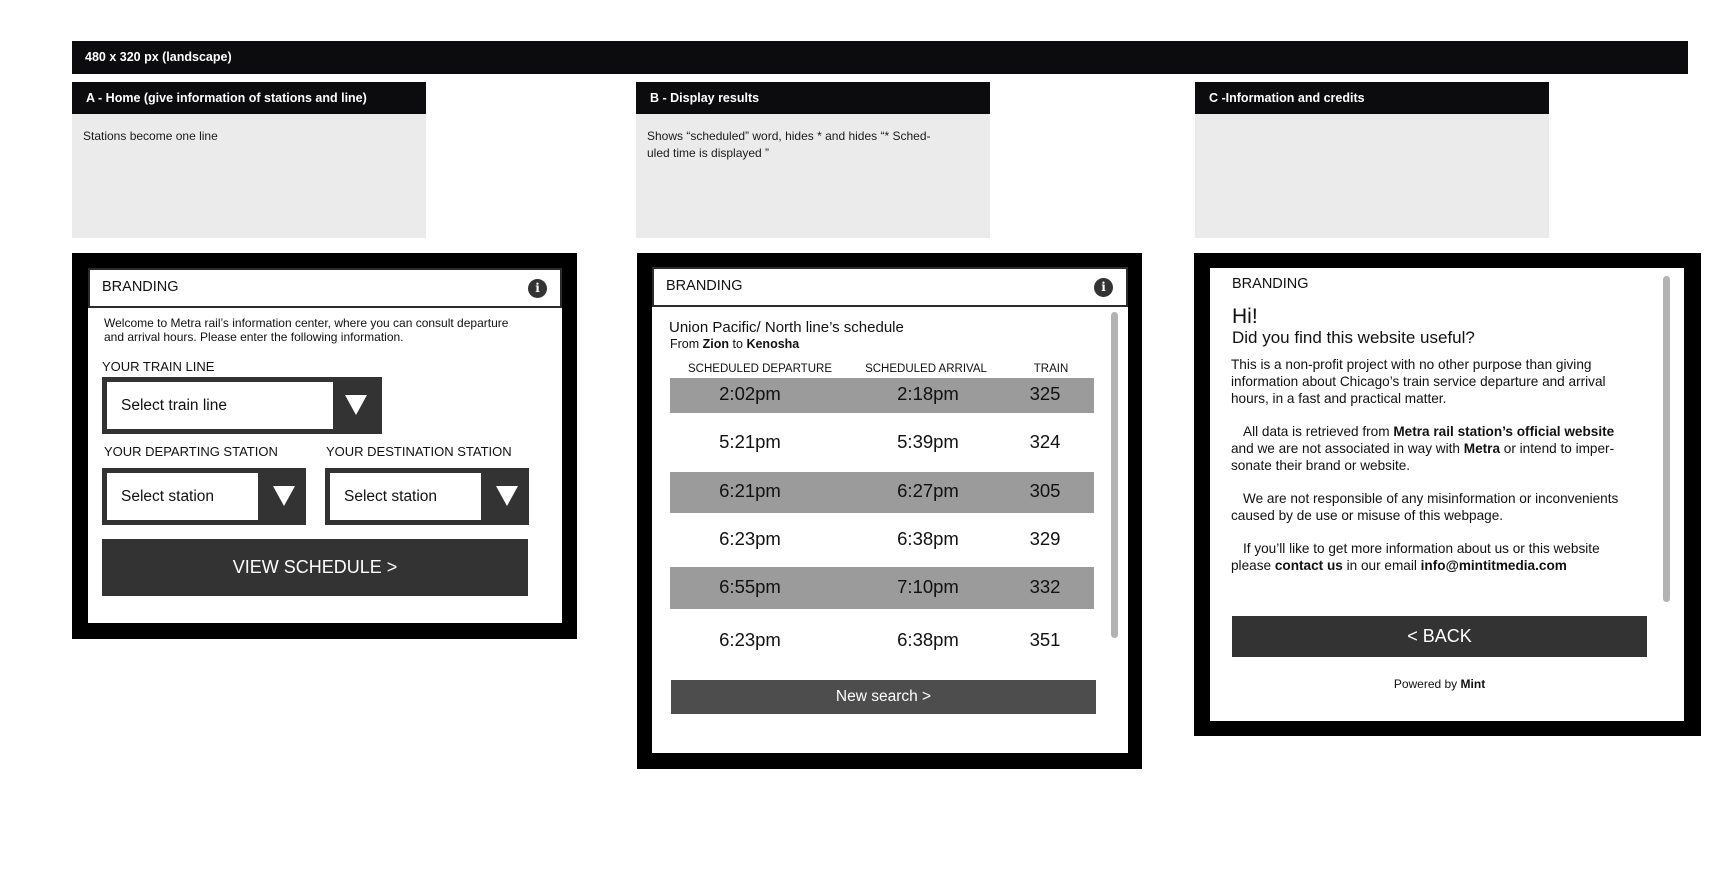 The height and width of the screenshot is (882, 1730). What do you see at coordinates (928, 586) in the screenshot?
I see `arrival-time: 7:10pm` at bounding box center [928, 586].